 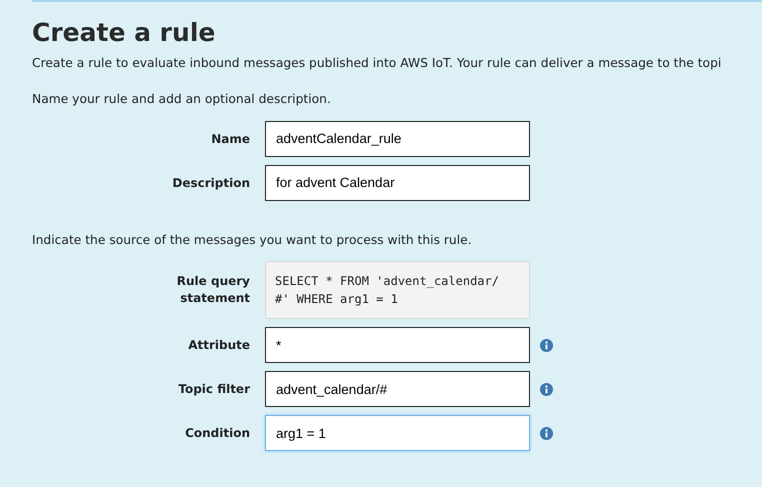 What do you see at coordinates (397, 345) in the screenshot?
I see `input-field: *` at bounding box center [397, 345].